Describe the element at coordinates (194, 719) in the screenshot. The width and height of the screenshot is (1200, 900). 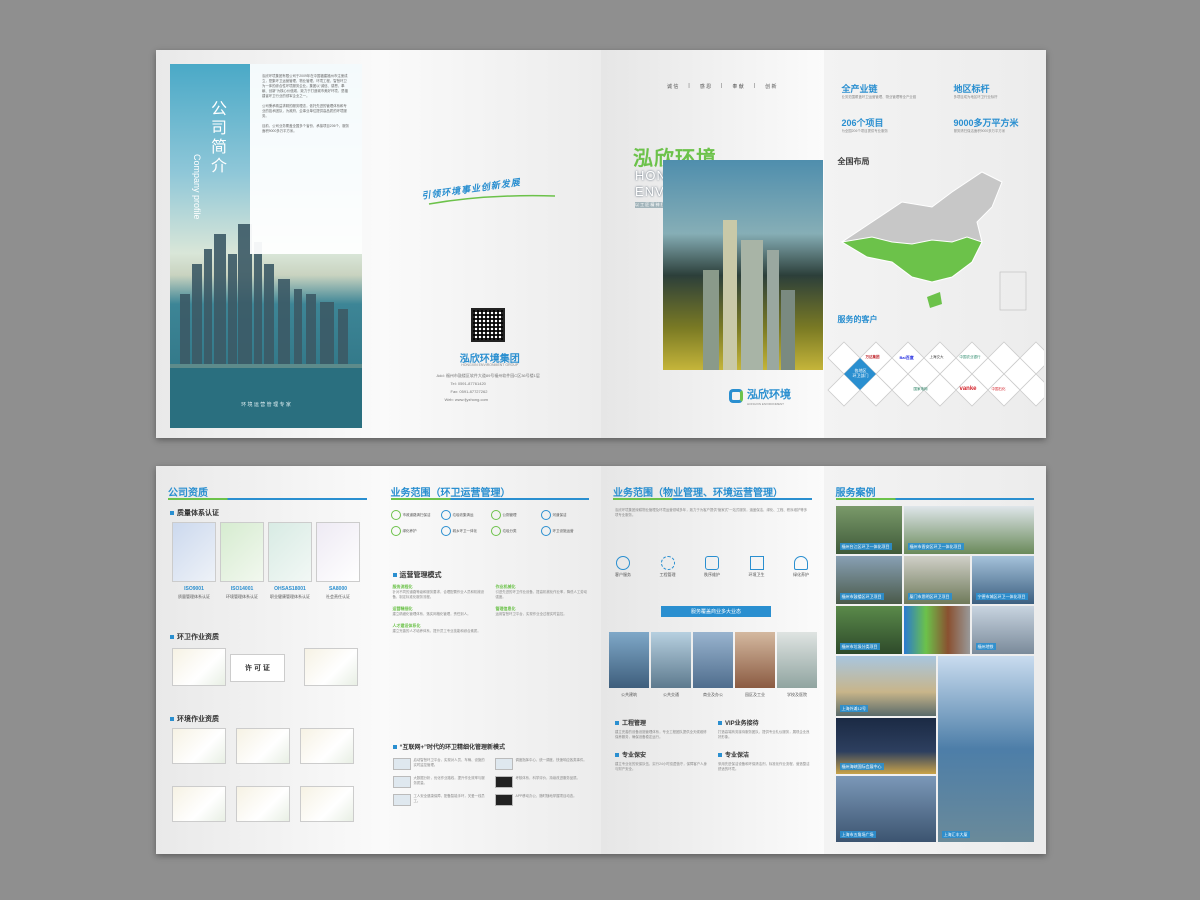
I see `env-cert-heading: 环境作业资质` at that location.